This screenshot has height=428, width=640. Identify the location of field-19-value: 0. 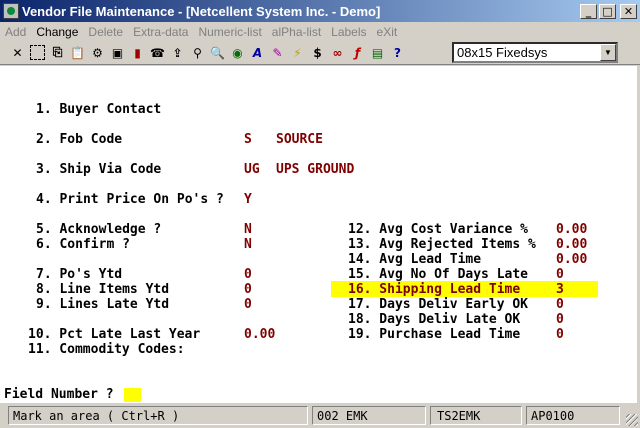
(560, 334).